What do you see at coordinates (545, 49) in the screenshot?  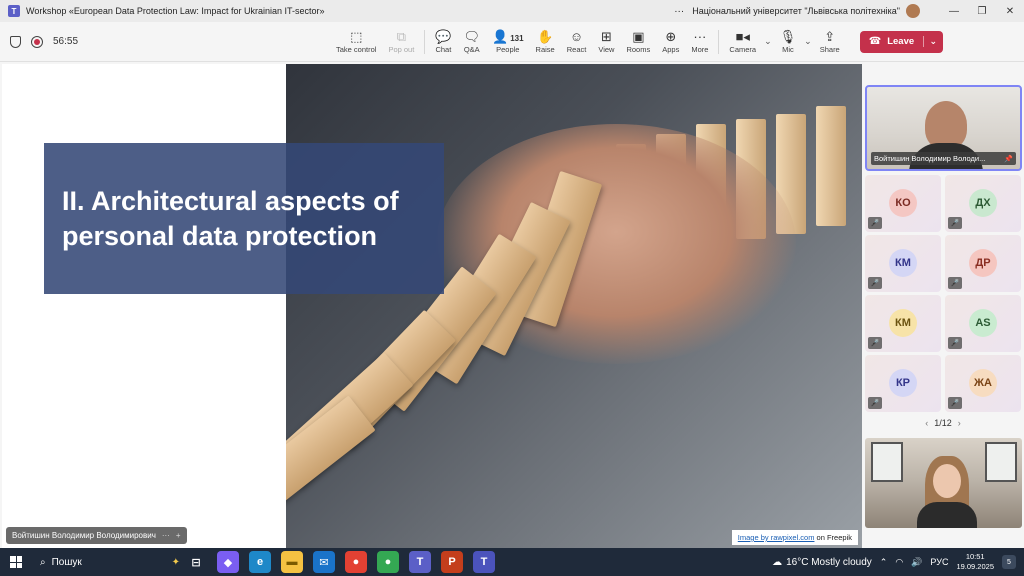 I see `raise-label: Raise` at bounding box center [545, 49].